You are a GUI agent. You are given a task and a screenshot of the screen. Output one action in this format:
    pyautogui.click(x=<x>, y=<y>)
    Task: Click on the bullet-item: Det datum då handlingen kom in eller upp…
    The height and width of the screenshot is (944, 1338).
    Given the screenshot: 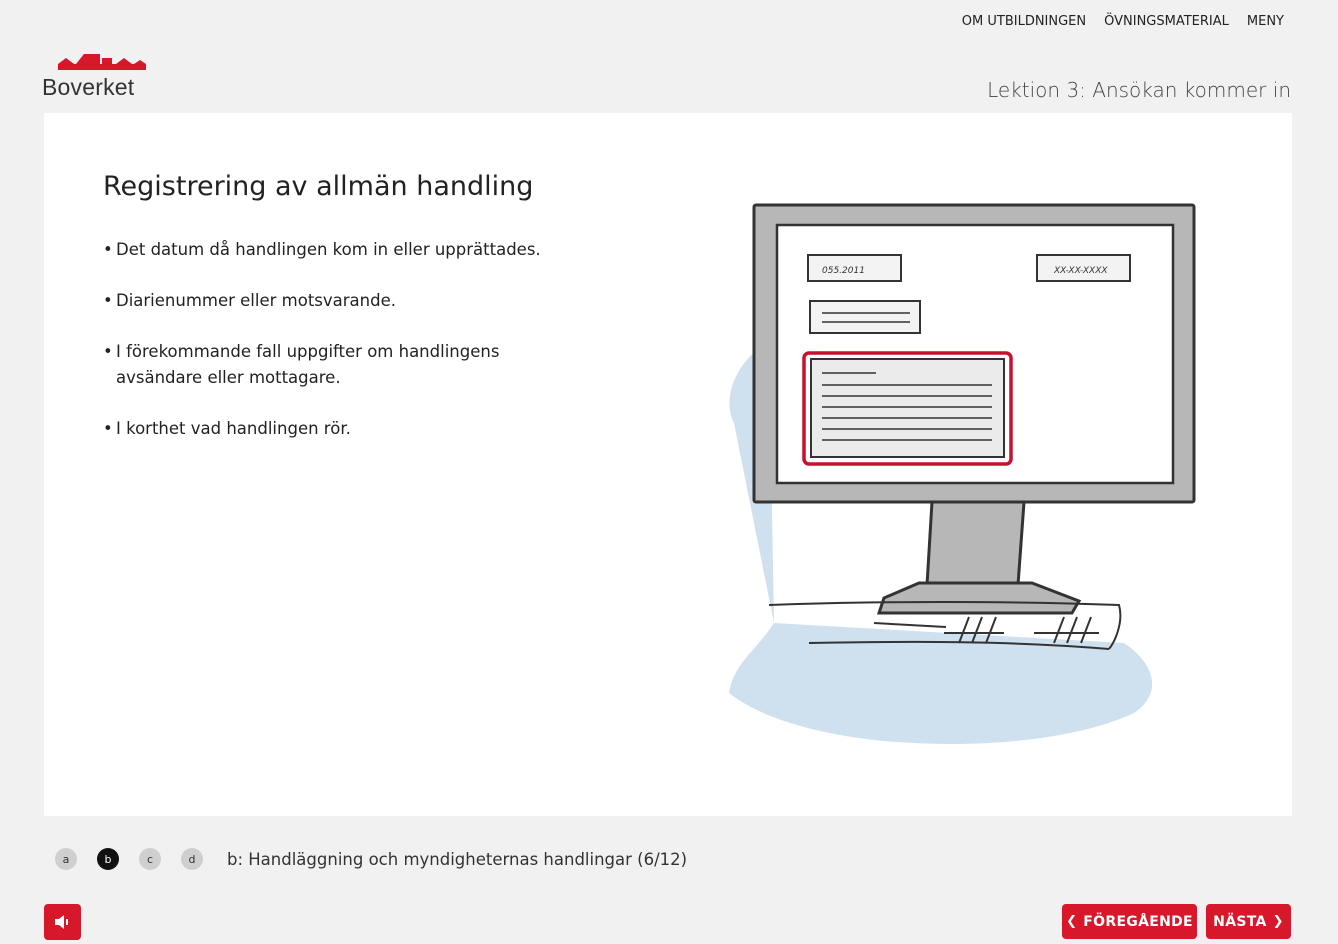 What is the action you would take?
    pyautogui.click(x=343, y=250)
    